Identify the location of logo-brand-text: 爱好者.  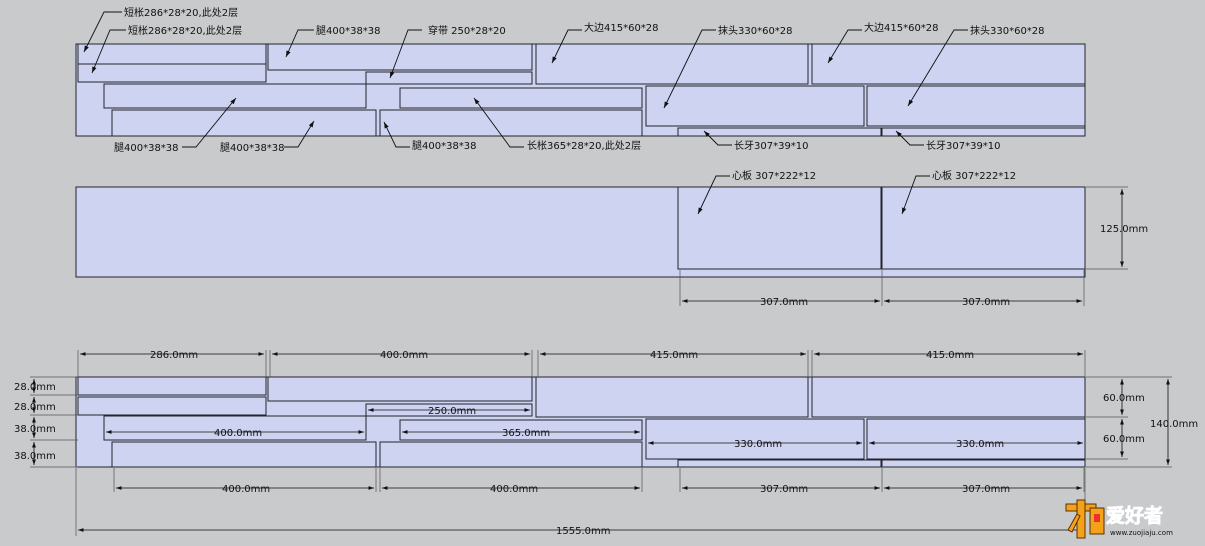
(1134, 515).